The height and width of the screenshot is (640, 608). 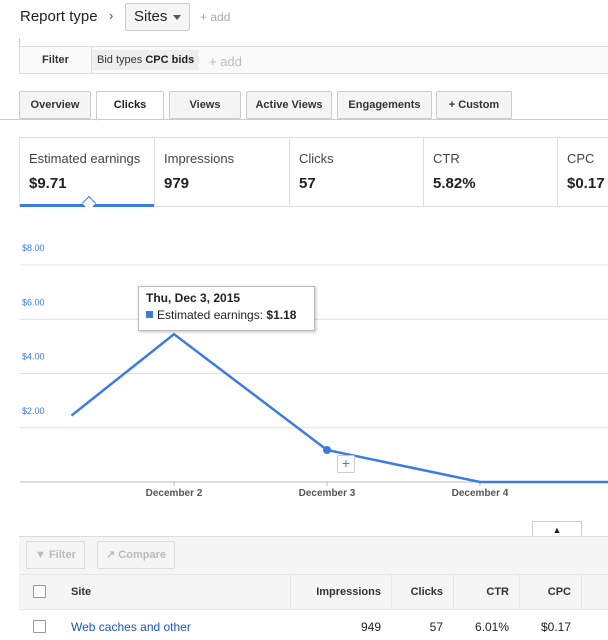 What do you see at coordinates (151, 16) in the screenshot?
I see `sites-button-label: Sites` at bounding box center [151, 16].